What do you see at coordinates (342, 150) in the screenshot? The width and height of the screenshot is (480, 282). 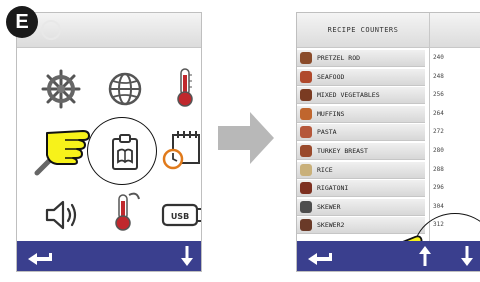 I see `recipe-name: TURKEY BREAST` at bounding box center [342, 150].